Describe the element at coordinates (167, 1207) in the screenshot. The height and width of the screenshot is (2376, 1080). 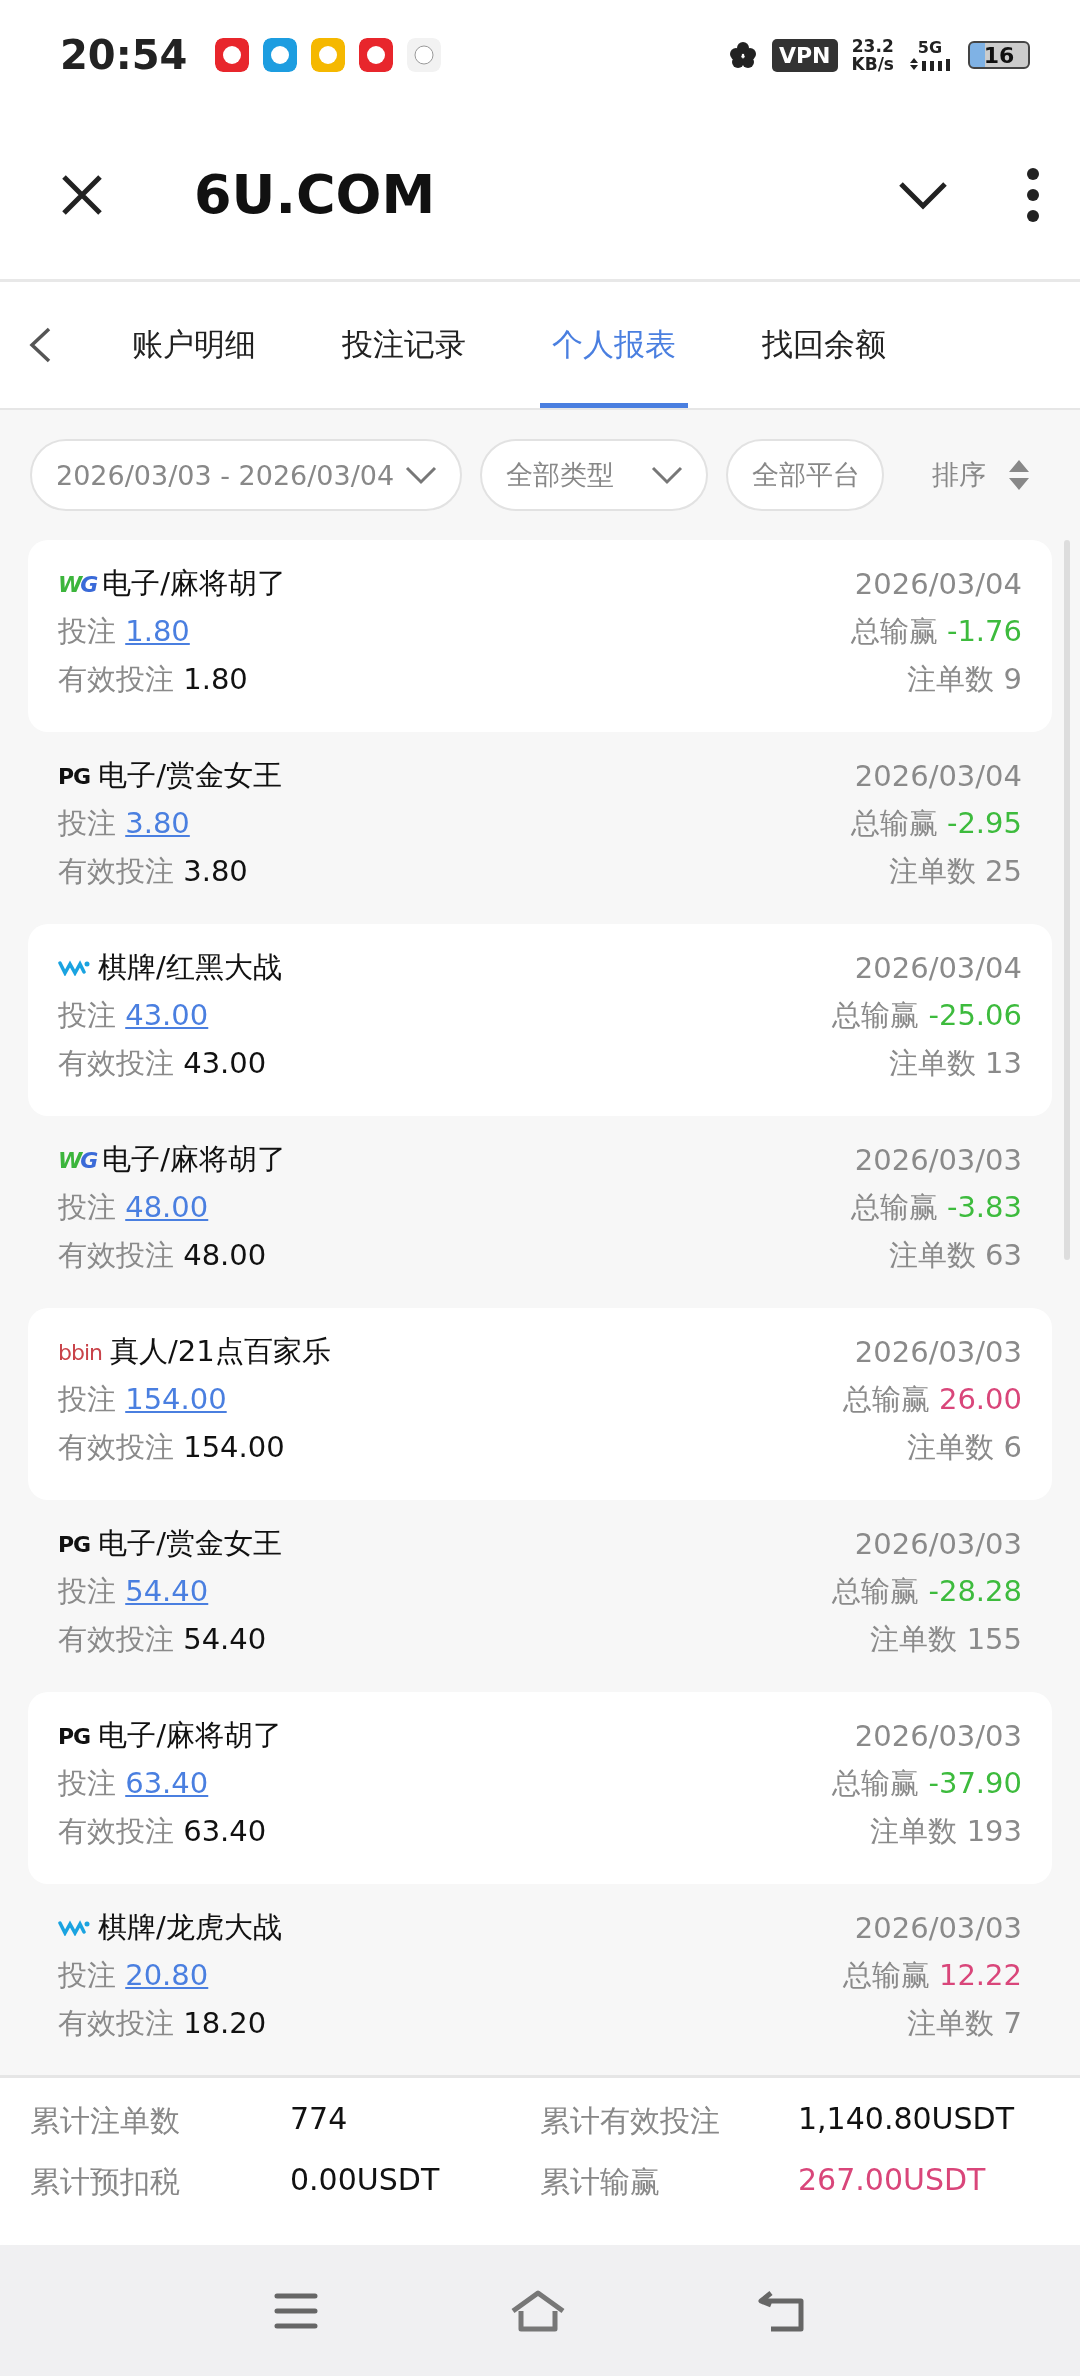
I see `bet-amount-link: 48.00` at that location.